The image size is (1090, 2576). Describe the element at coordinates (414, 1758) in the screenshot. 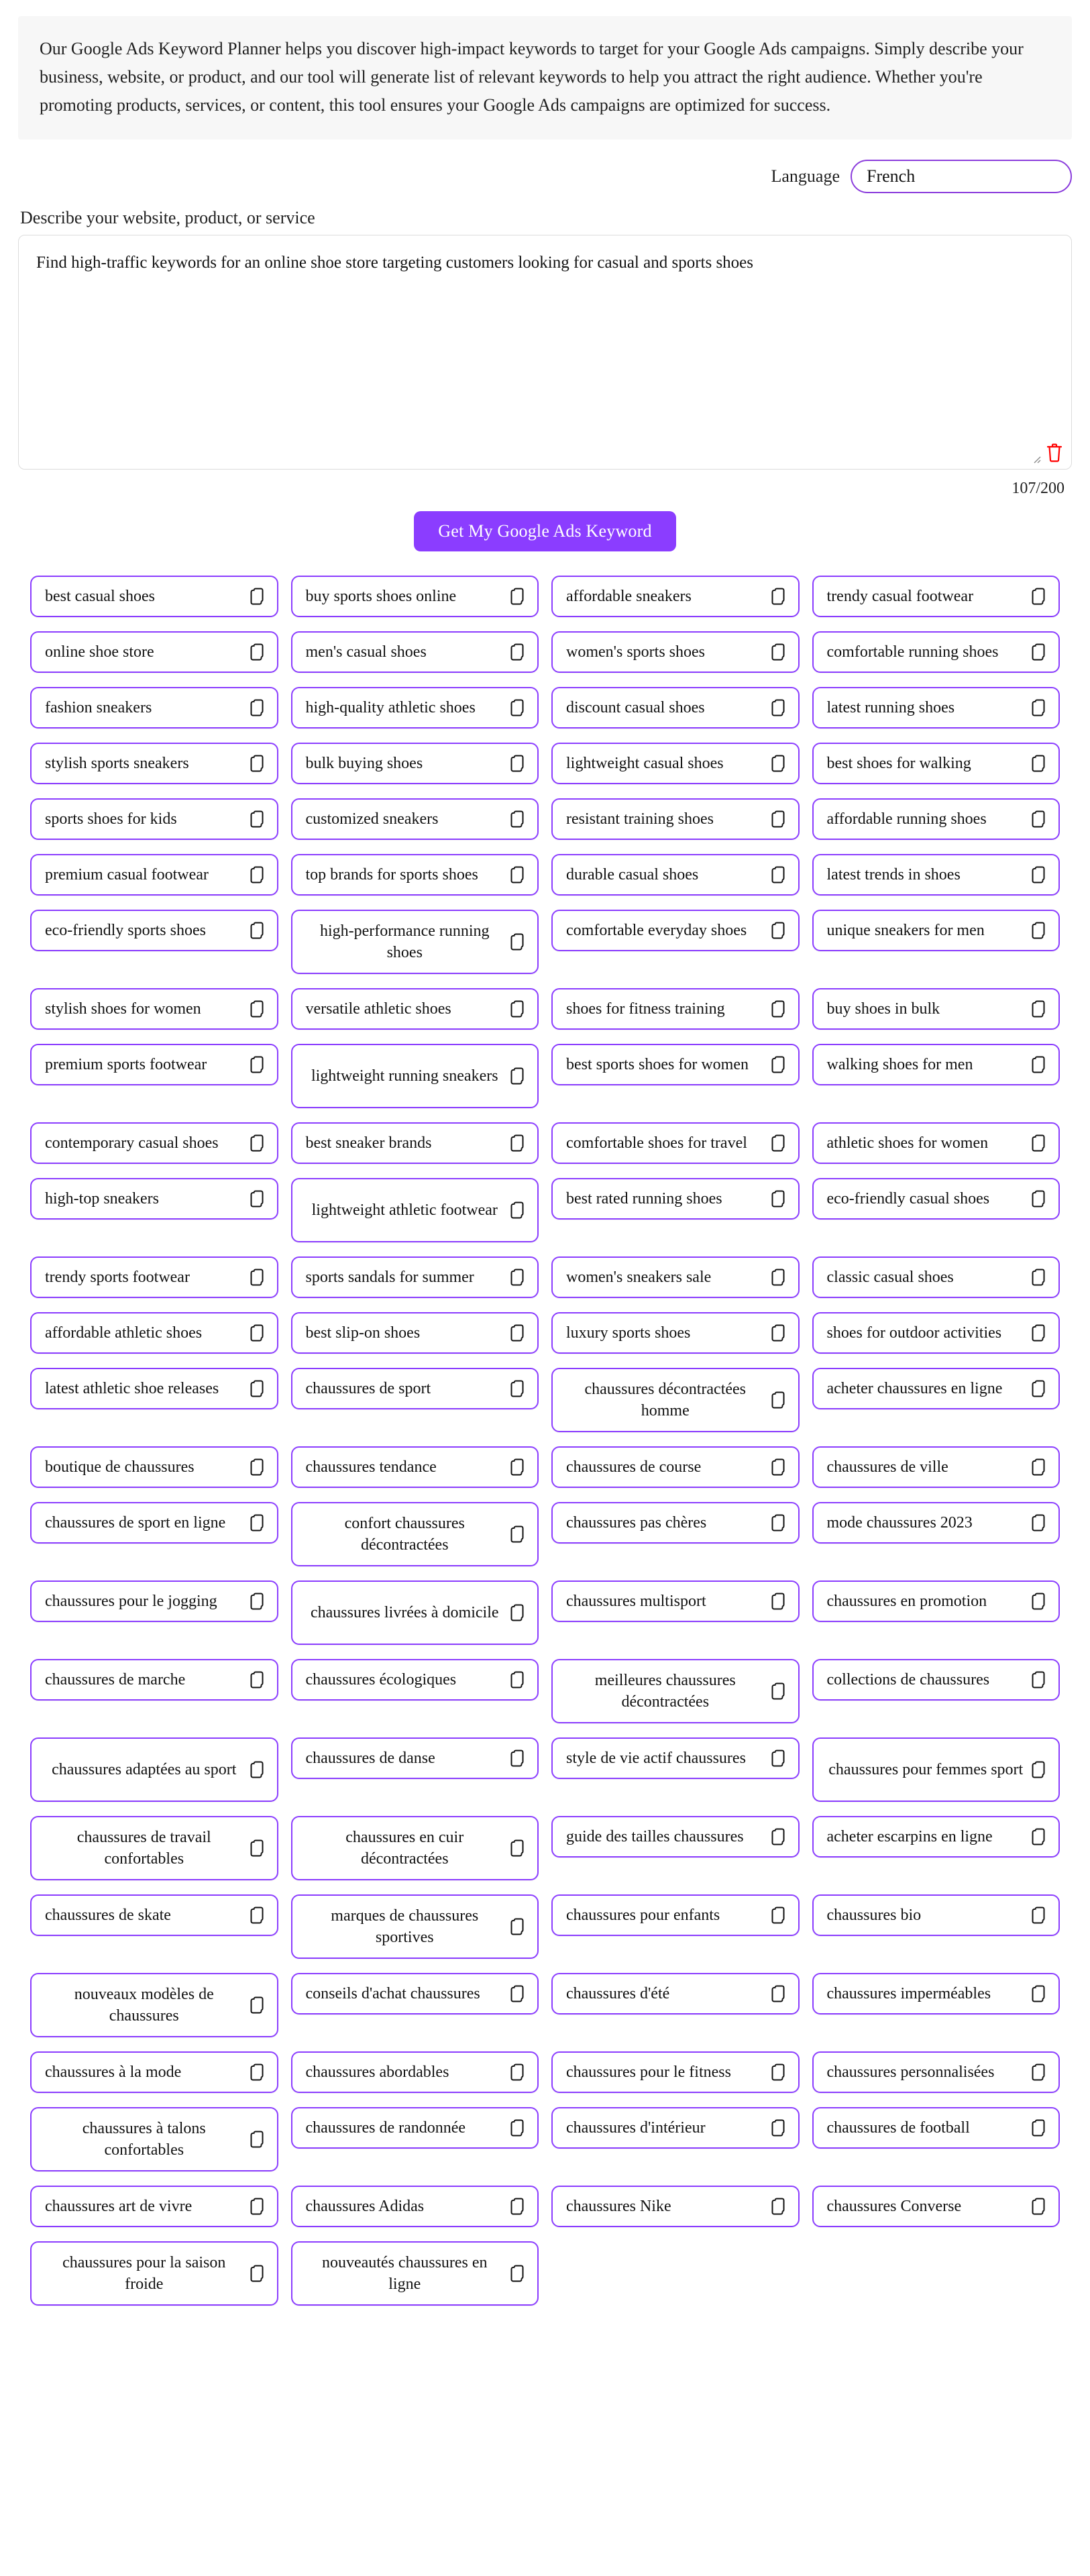

I see `keyword-chip: chaussures de danse` at that location.